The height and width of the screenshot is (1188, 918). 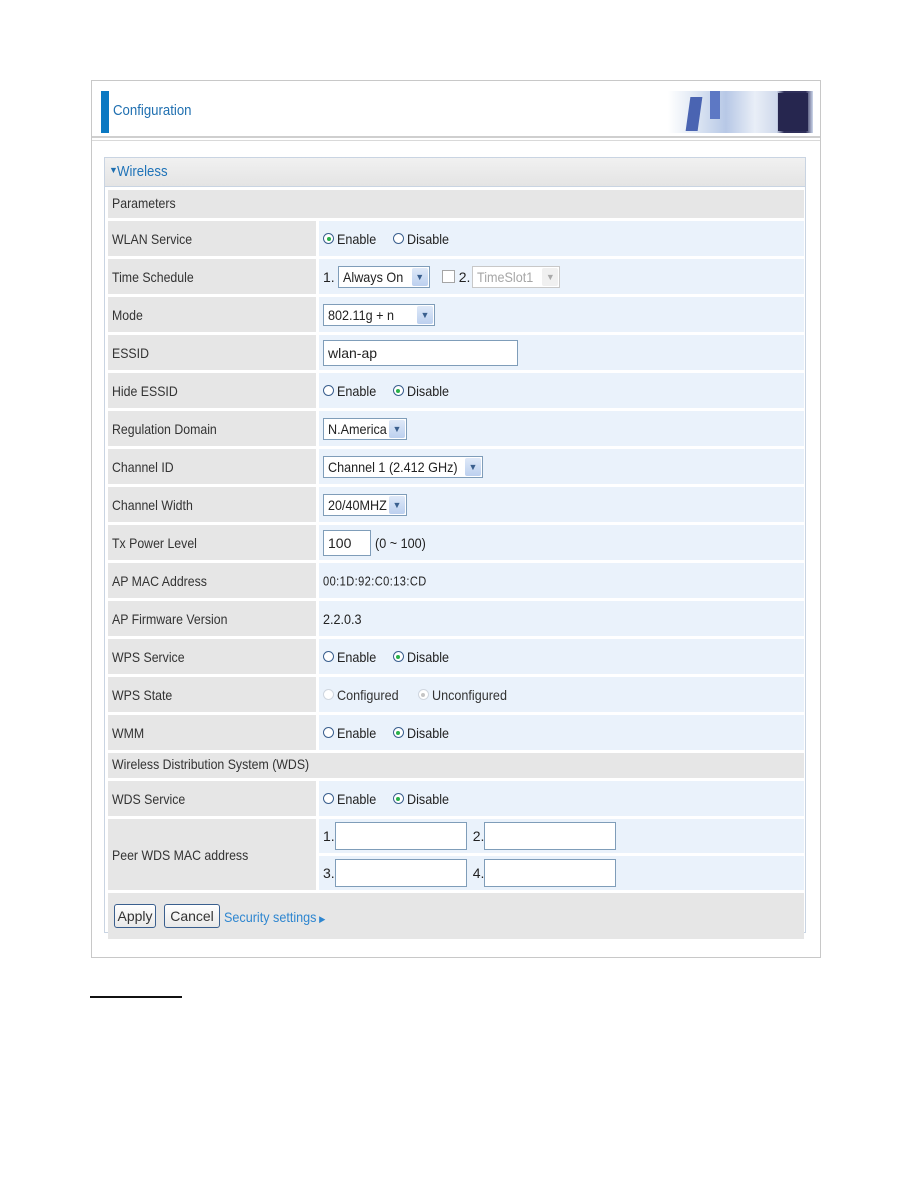 What do you see at coordinates (329, 276) in the screenshot?
I see `slot1-prefix: 1.` at bounding box center [329, 276].